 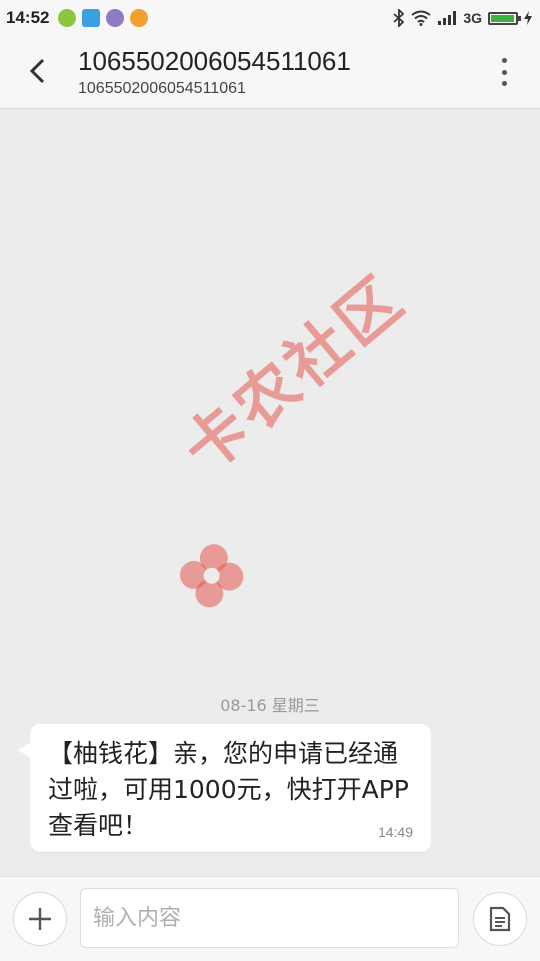 I want to click on back-arrow-icon, so click(x=37, y=71).